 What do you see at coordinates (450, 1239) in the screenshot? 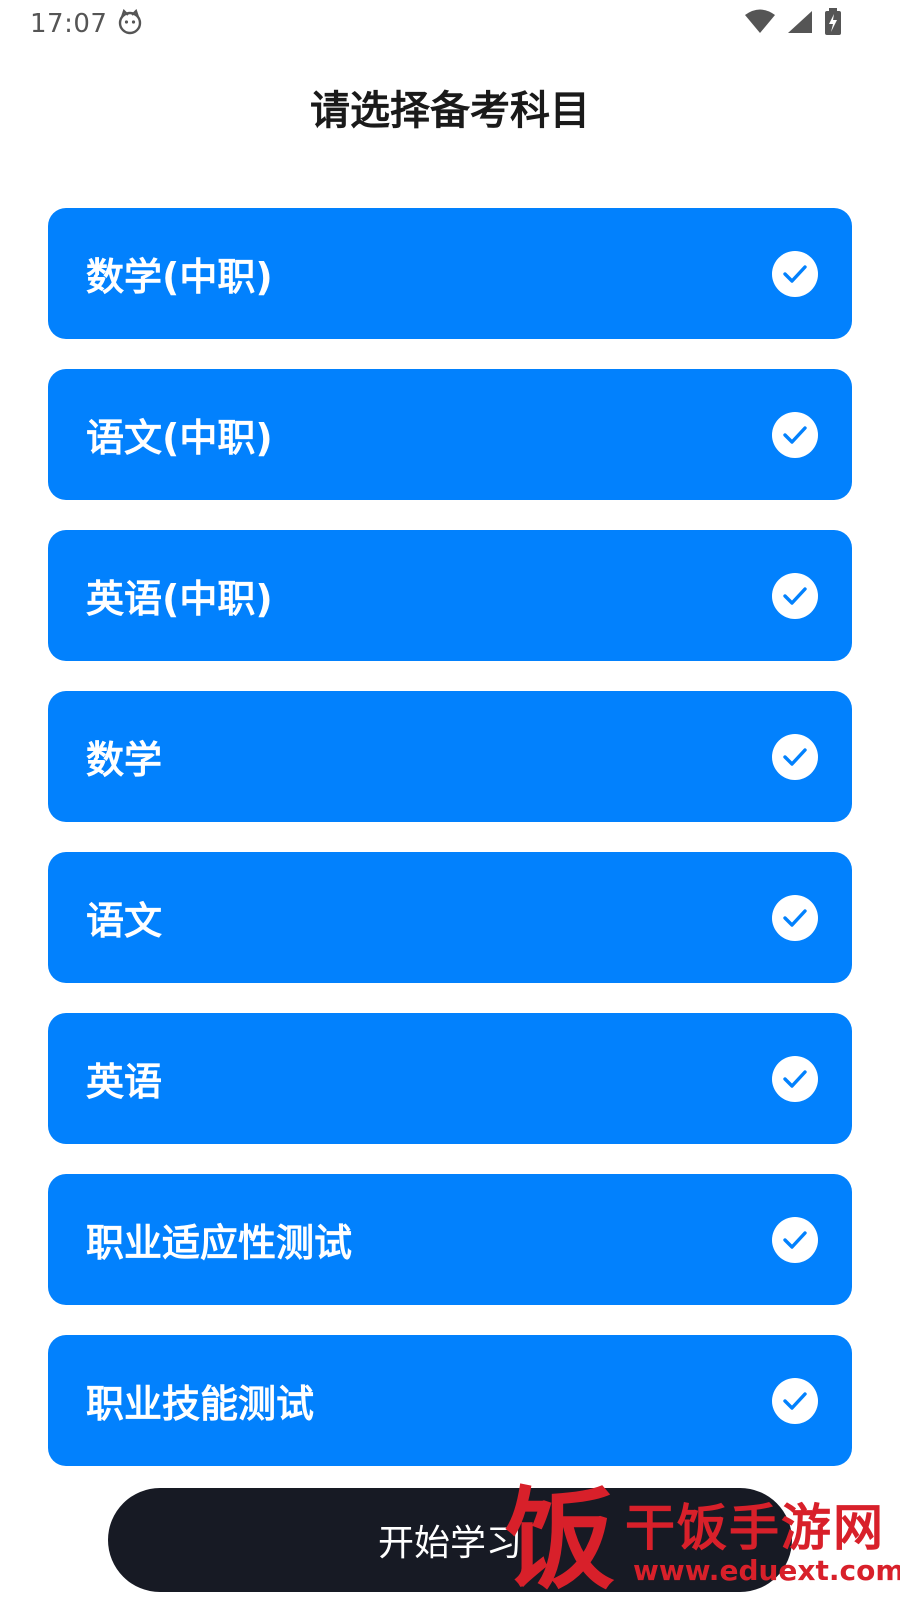
I see `subject-item-vocational-aptitude-test: 职业适应性测试` at bounding box center [450, 1239].